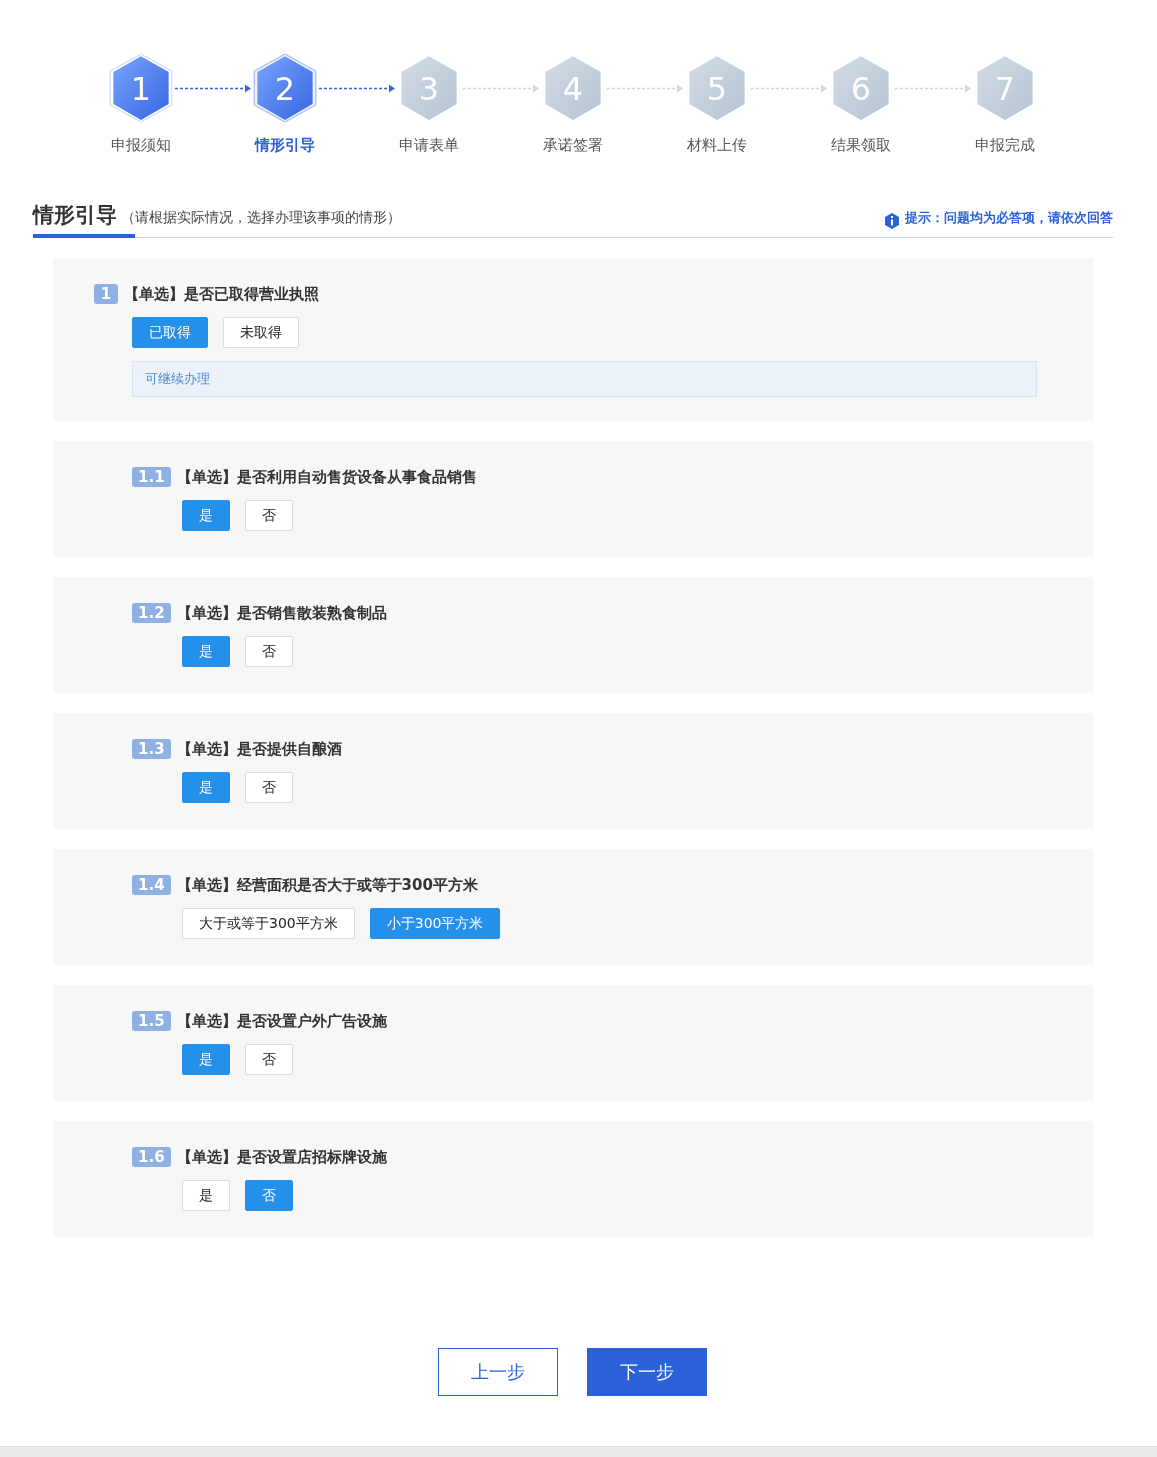 Image resolution: width=1157 pixels, height=1457 pixels. I want to click on question-number: 1.6, so click(151, 1157).